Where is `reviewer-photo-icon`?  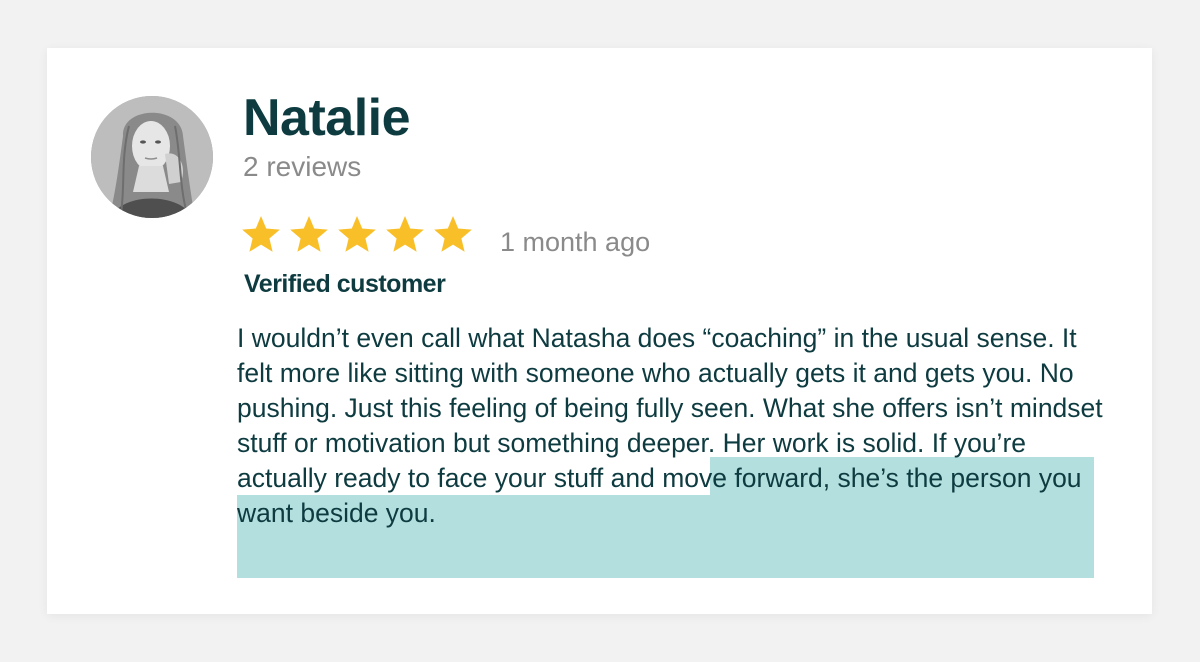
reviewer-photo-icon is located at coordinates (152, 157).